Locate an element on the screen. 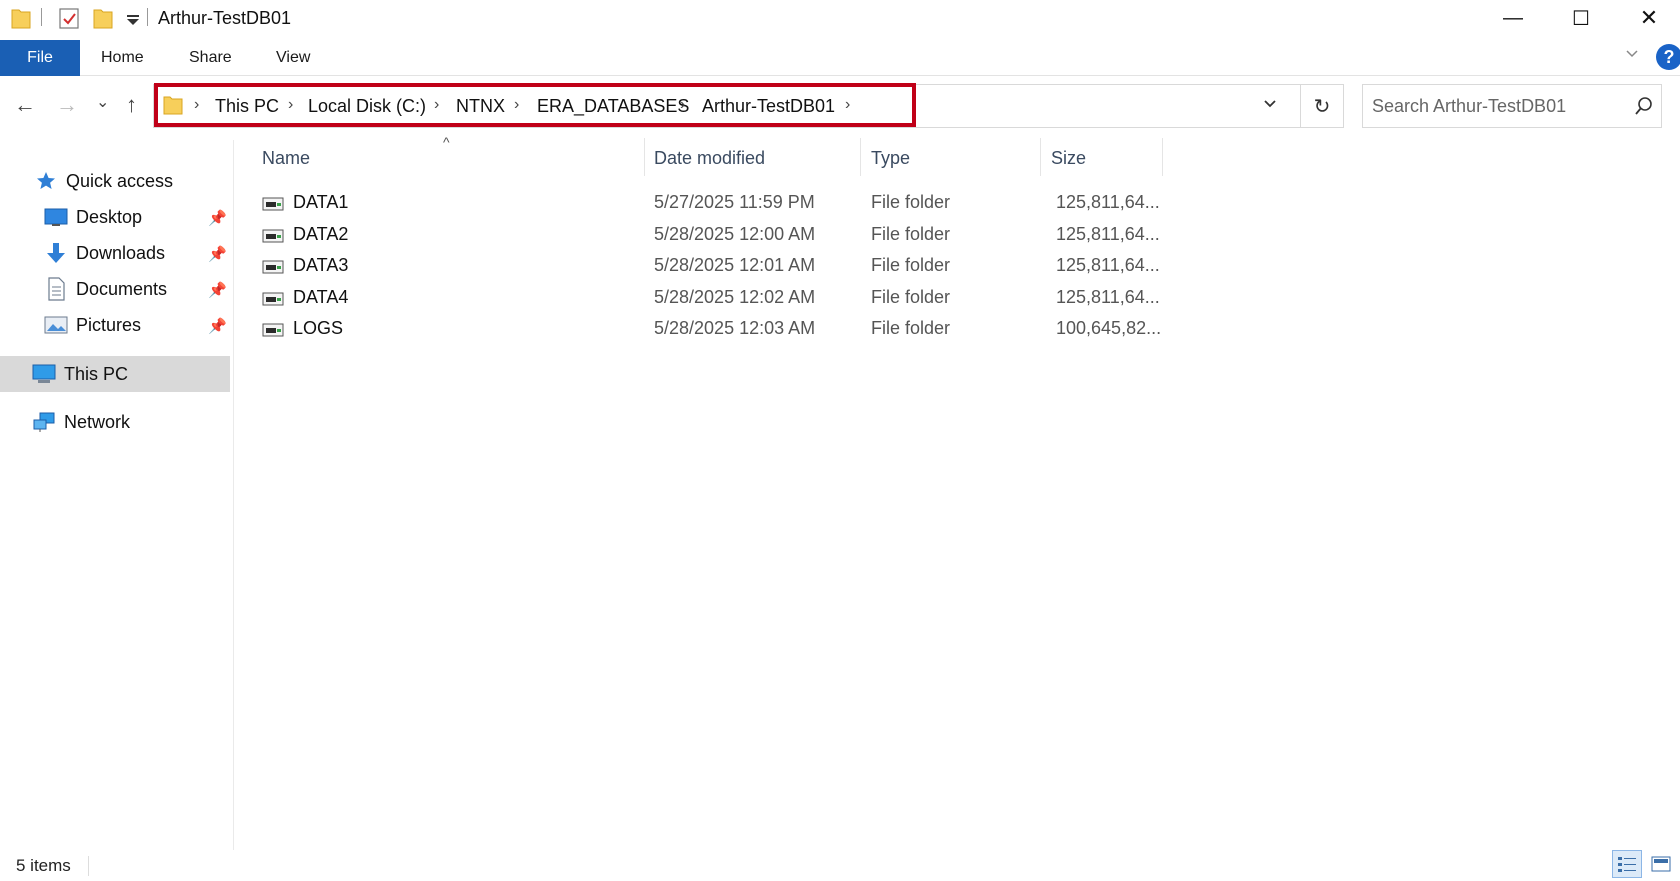 This screenshot has height=881, width=1680. sidebar-item-downloads: Downloads is located at coordinates (104, 253).